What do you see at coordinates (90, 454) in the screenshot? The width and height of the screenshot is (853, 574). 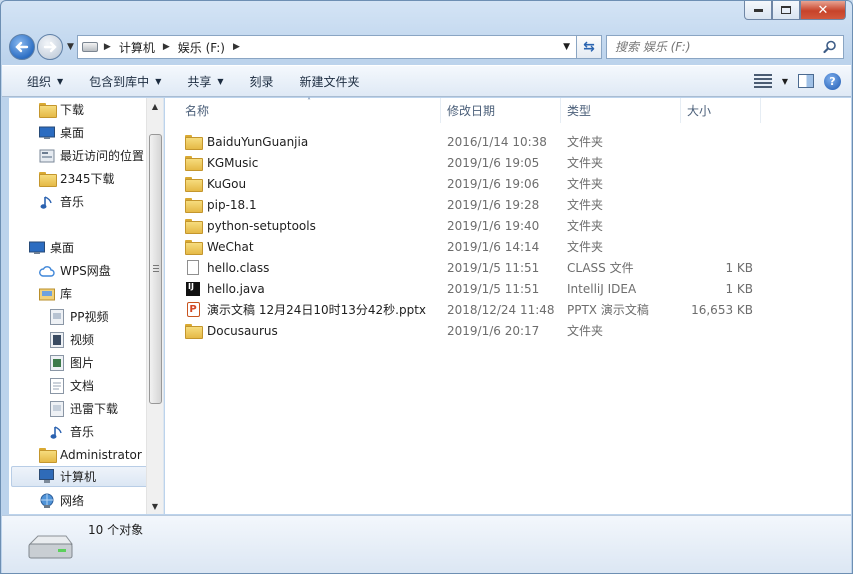 I see `nav-item-administrator: Administrator` at bounding box center [90, 454].